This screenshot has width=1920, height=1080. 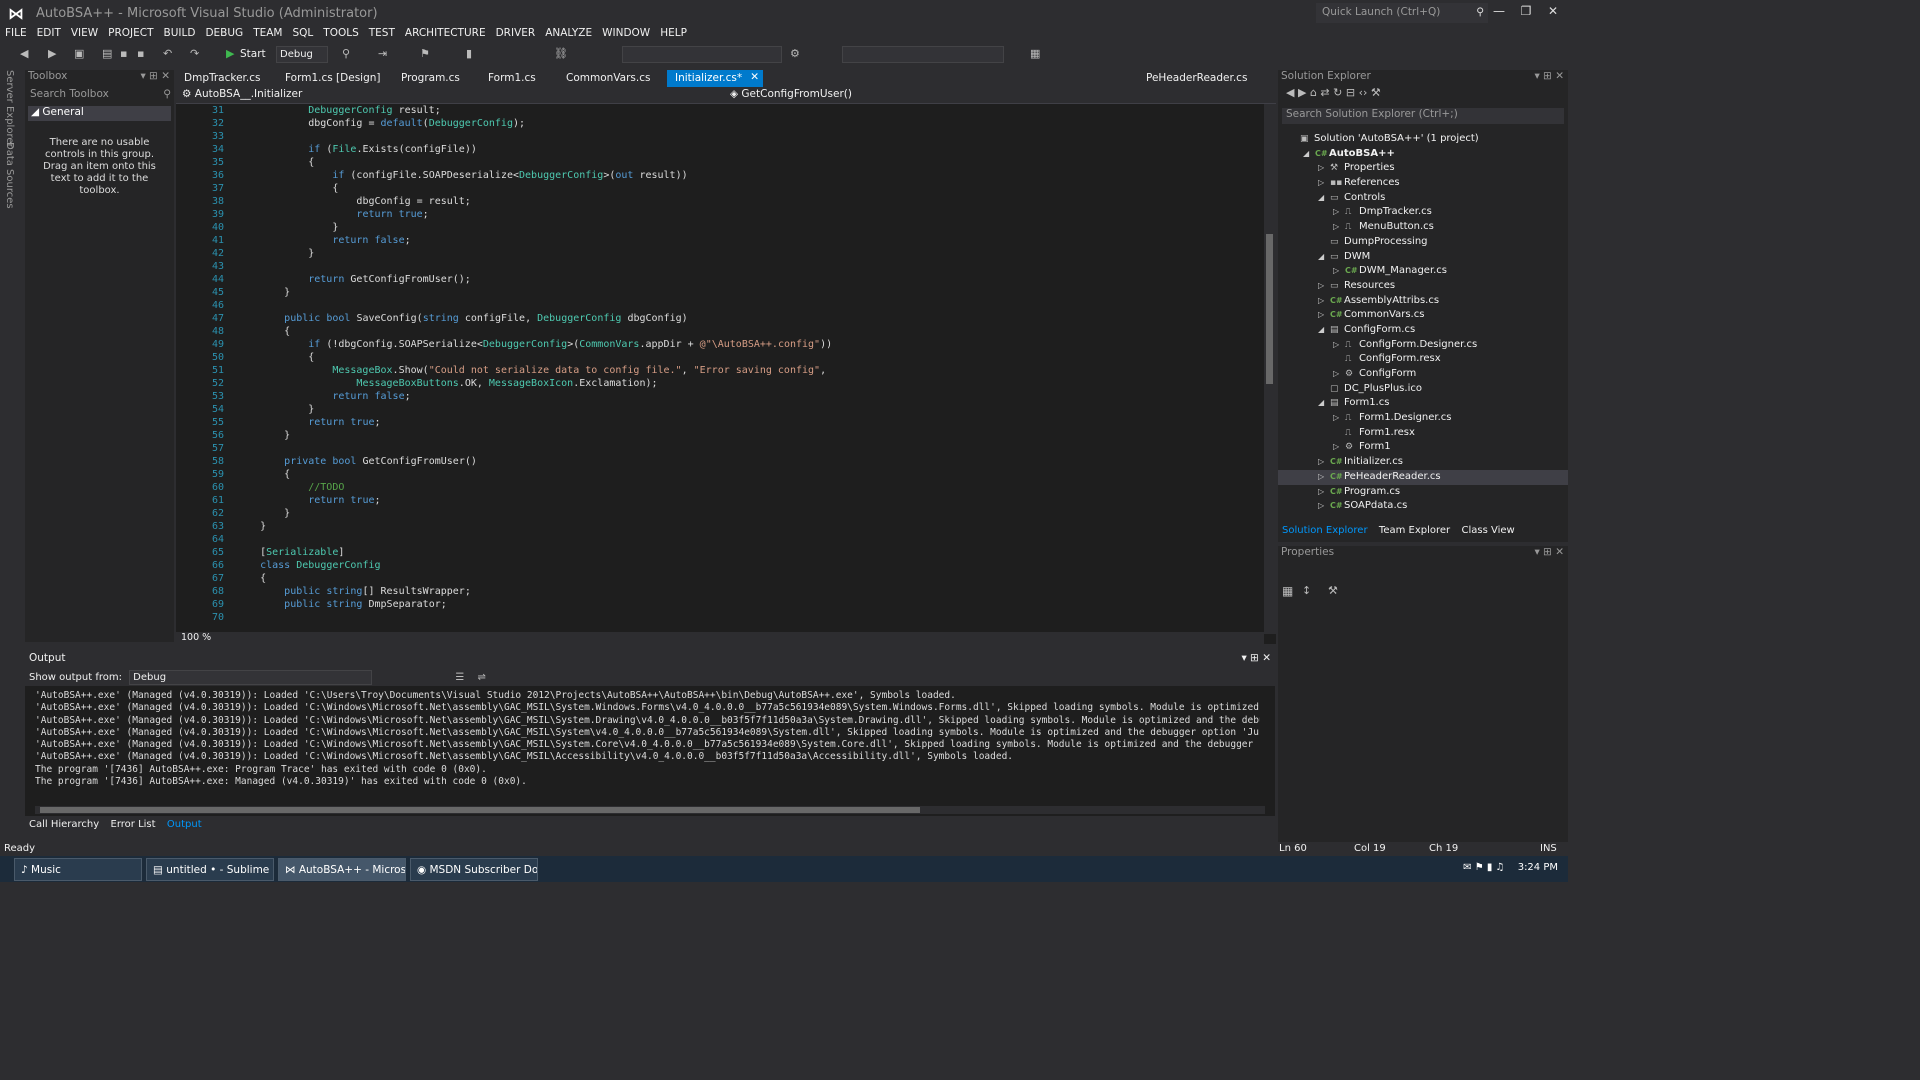 I want to click on code-line: class DebuggerConfig, so click(x=746, y=565).